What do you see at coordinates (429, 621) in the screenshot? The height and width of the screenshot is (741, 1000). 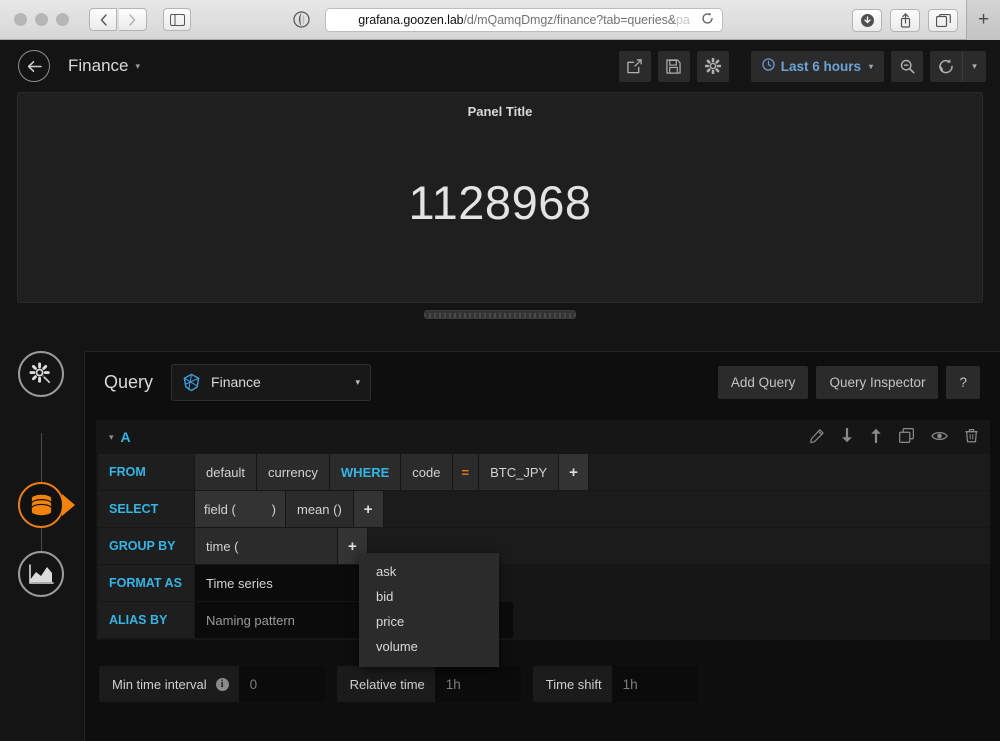 I see `dropdown-option-price: price` at bounding box center [429, 621].